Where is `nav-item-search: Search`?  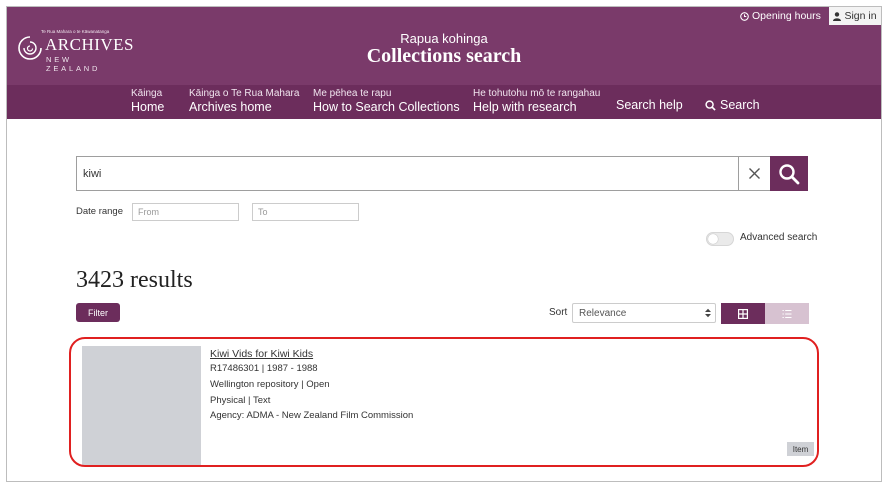 nav-item-search: Search is located at coordinates (732, 105).